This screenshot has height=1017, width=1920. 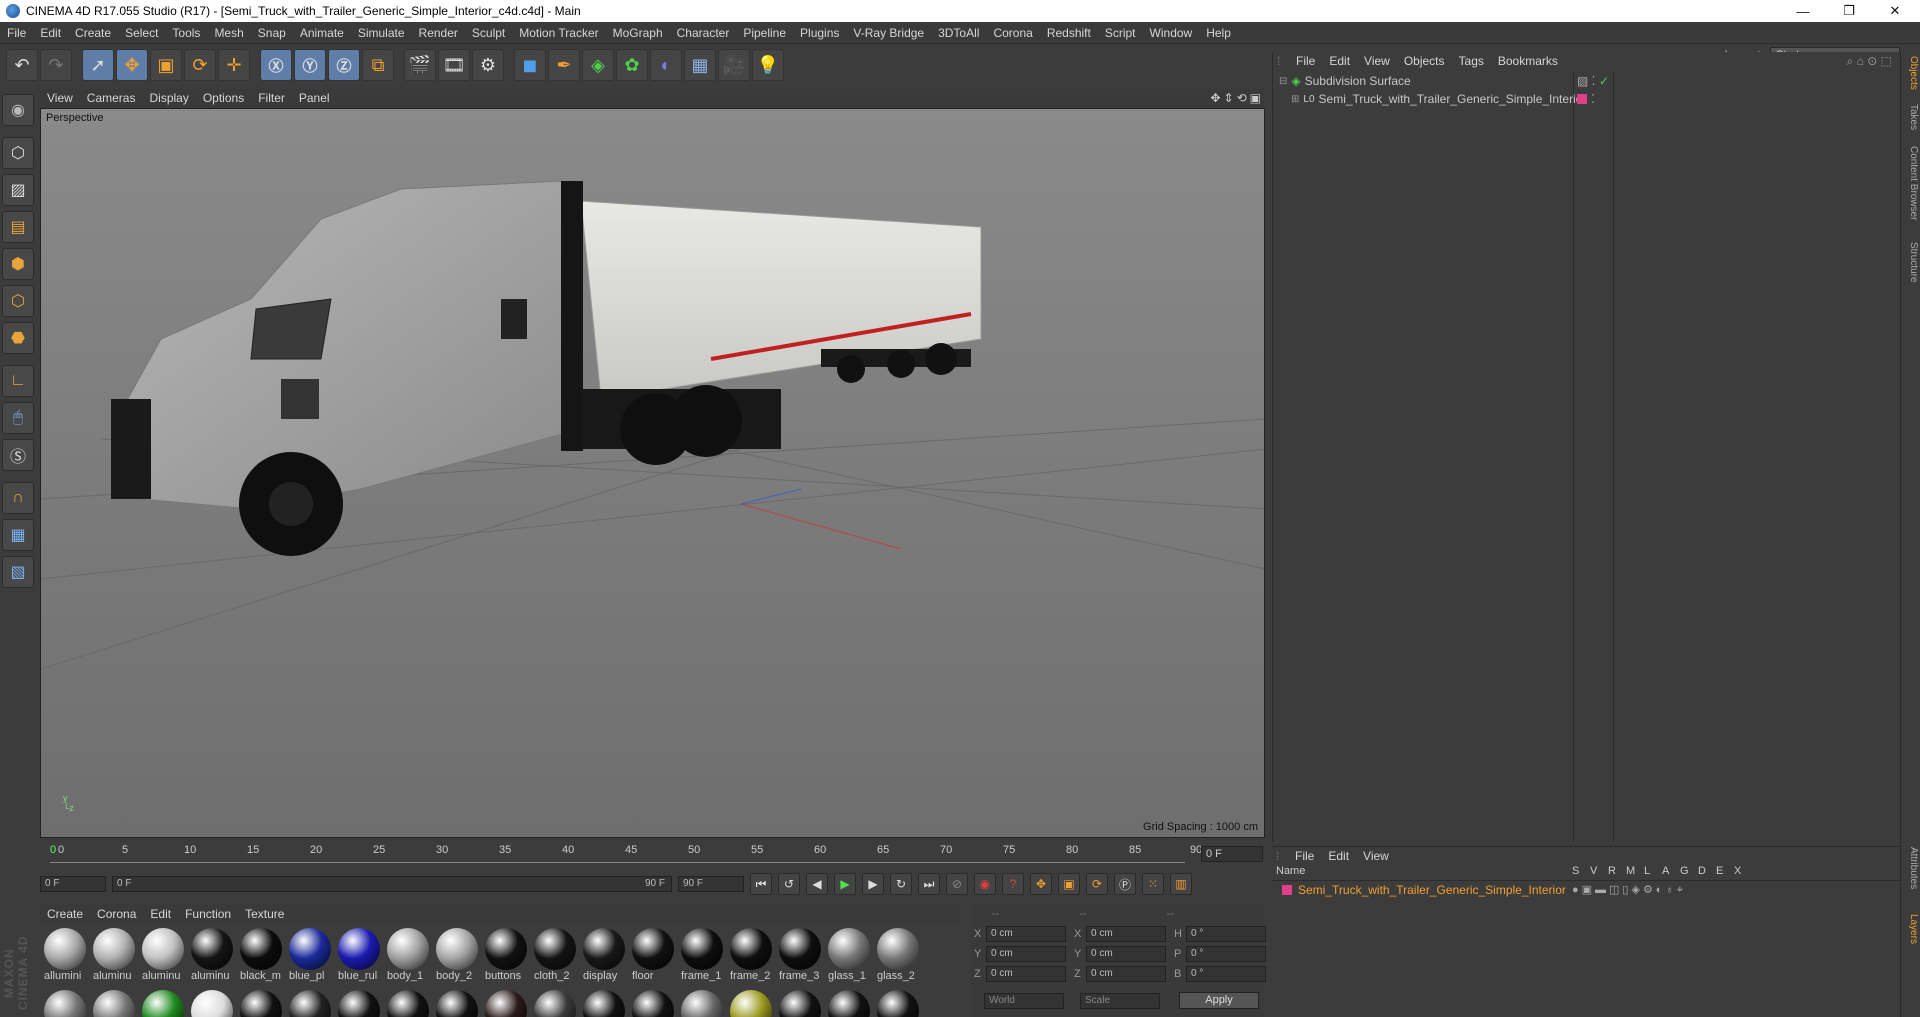 I want to click on keyframe-selection-icon: ?, so click(x=1013, y=884).